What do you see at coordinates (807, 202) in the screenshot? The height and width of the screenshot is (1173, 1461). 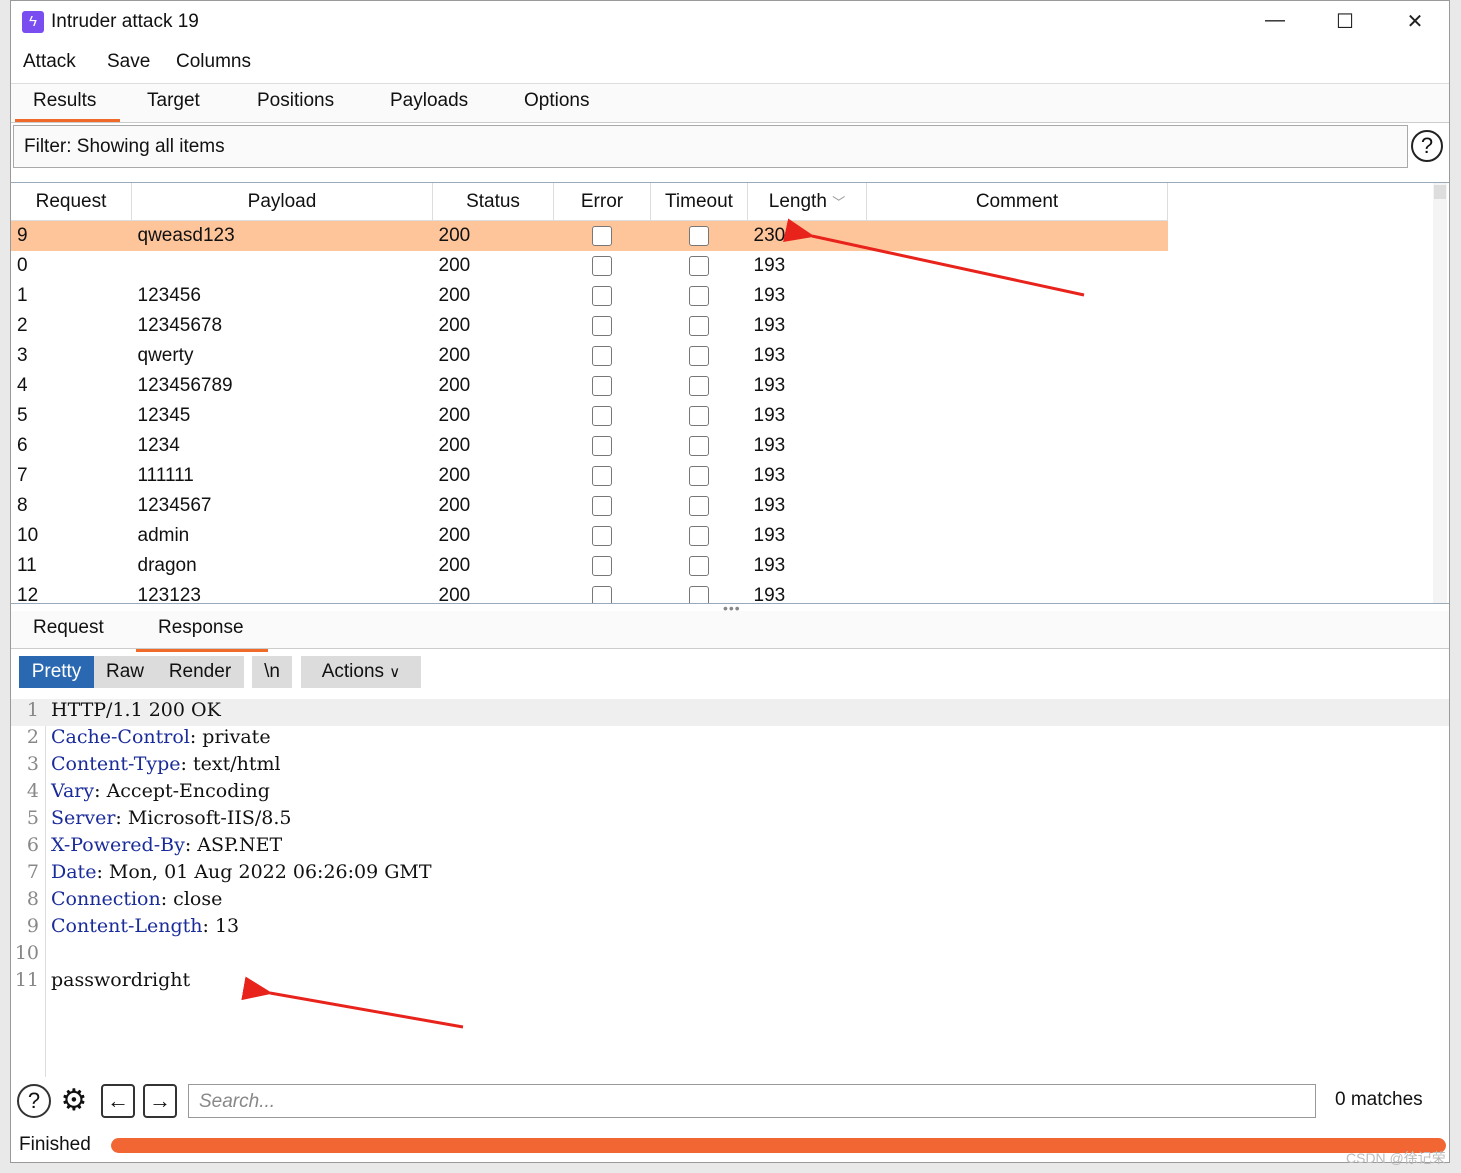 I see `column-length: Length ﹀` at bounding box center [807, 202].